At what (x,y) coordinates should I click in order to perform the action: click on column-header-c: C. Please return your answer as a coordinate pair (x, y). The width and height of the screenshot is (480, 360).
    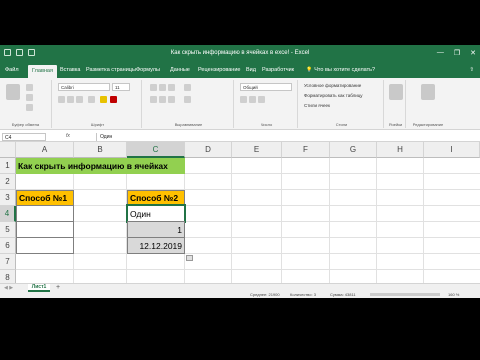
    Looking at the image, I should click on (156, 150).